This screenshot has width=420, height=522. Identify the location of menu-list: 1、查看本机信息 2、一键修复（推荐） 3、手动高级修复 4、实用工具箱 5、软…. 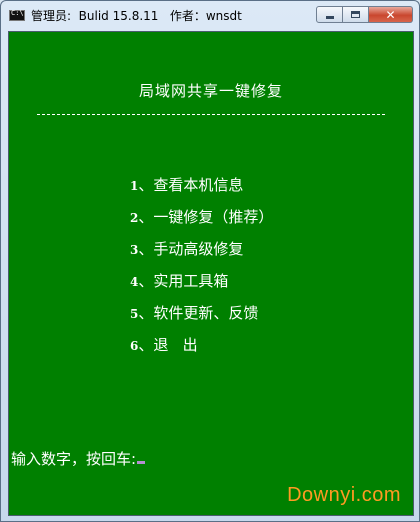
(201, 270).